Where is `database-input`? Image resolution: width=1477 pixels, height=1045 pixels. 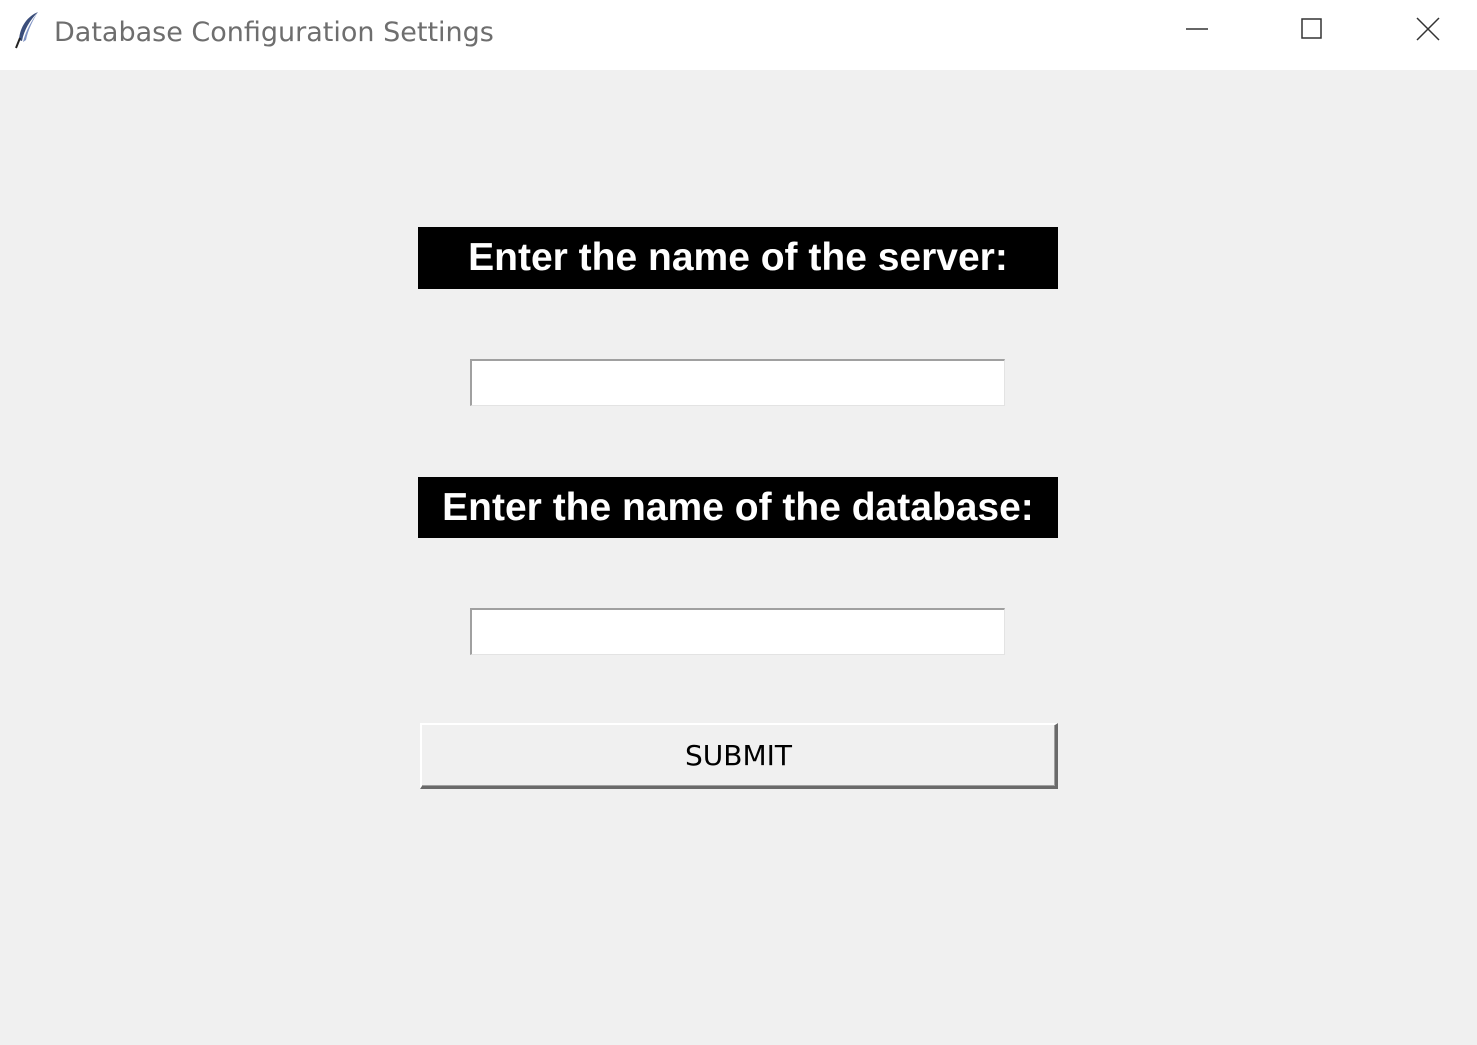 database-input is located at coordinates (737, 631).